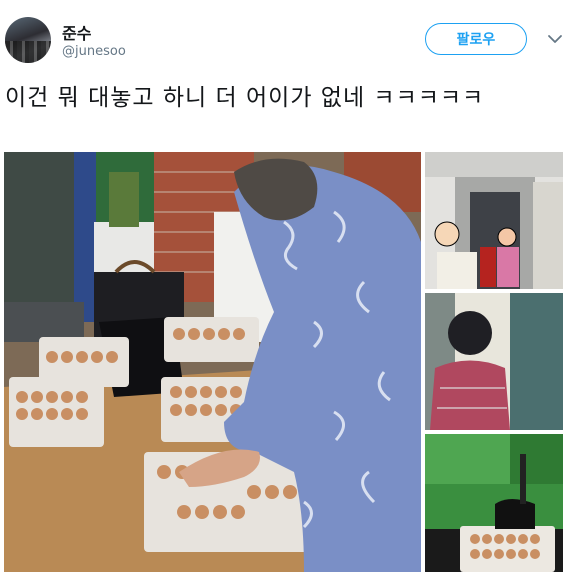 The image size is (571, 584). I want to click on user-name: 준수, so click(76, 32).